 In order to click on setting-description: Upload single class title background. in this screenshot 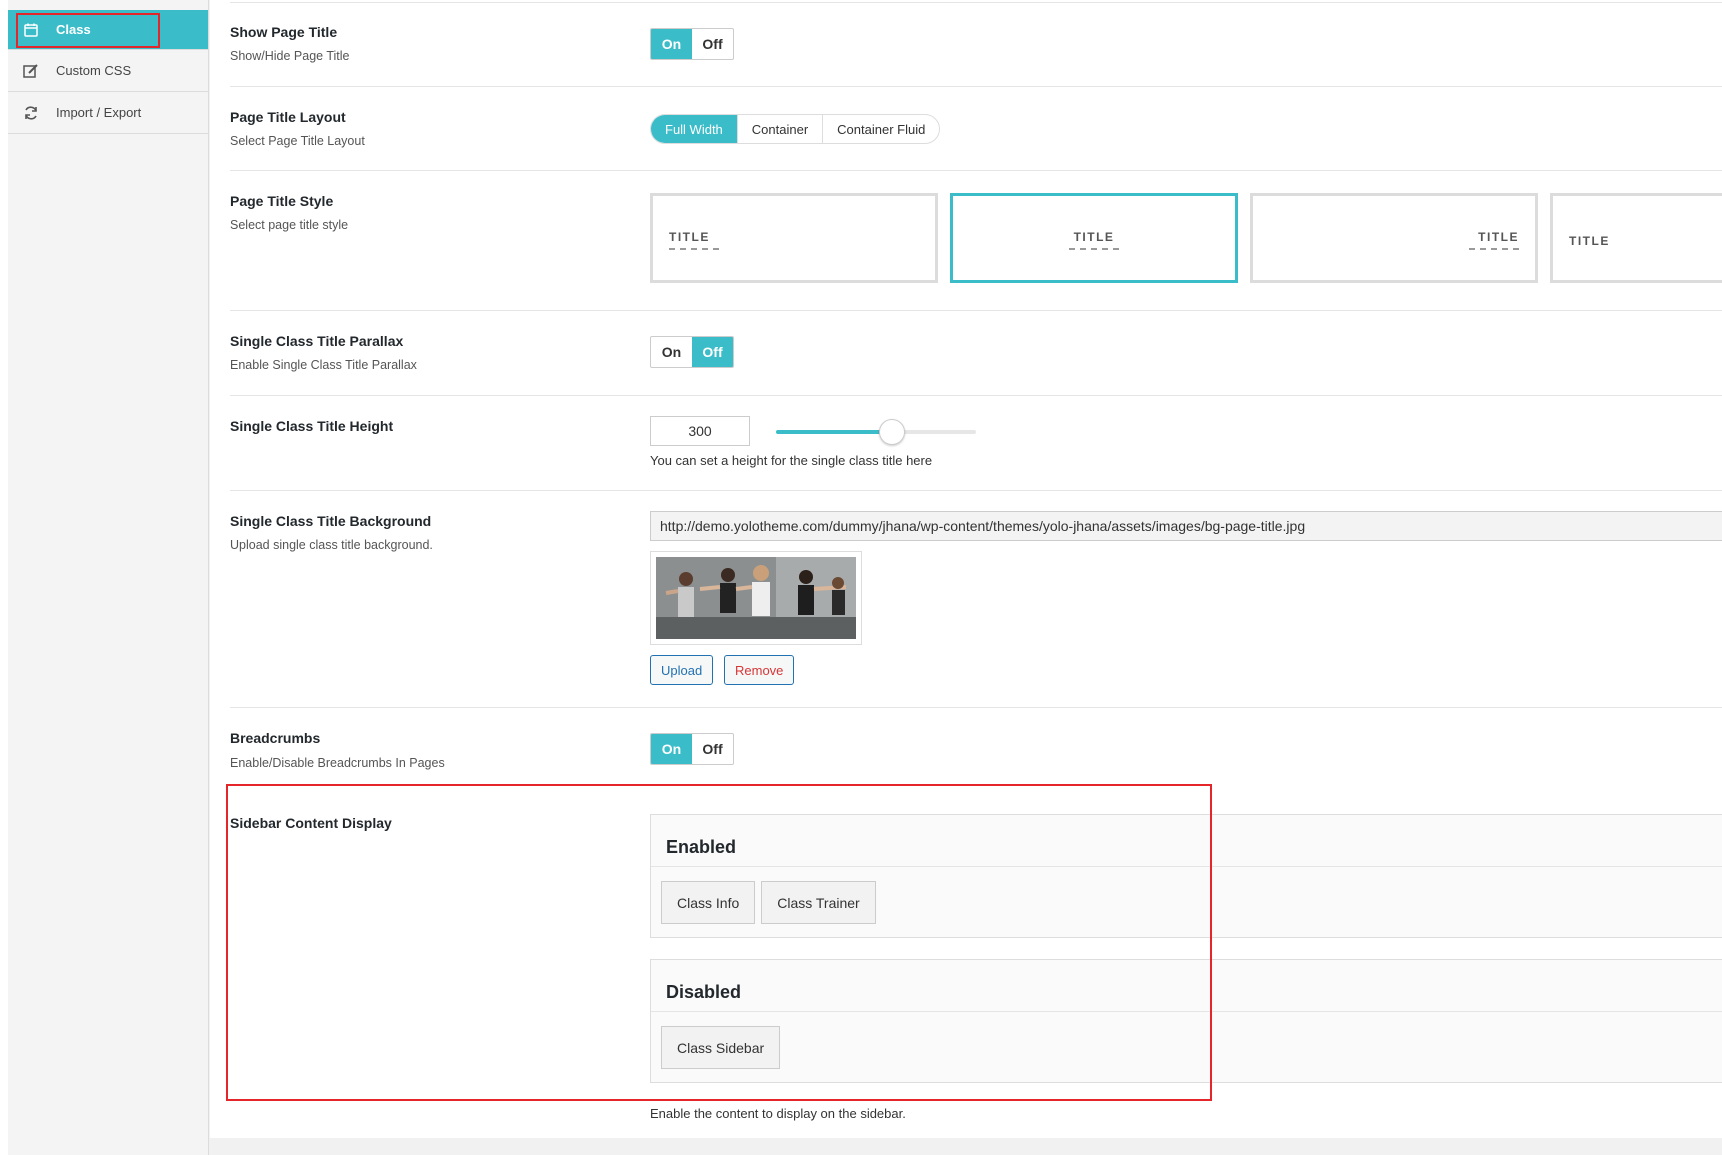, I will do `click(331, 545)`.